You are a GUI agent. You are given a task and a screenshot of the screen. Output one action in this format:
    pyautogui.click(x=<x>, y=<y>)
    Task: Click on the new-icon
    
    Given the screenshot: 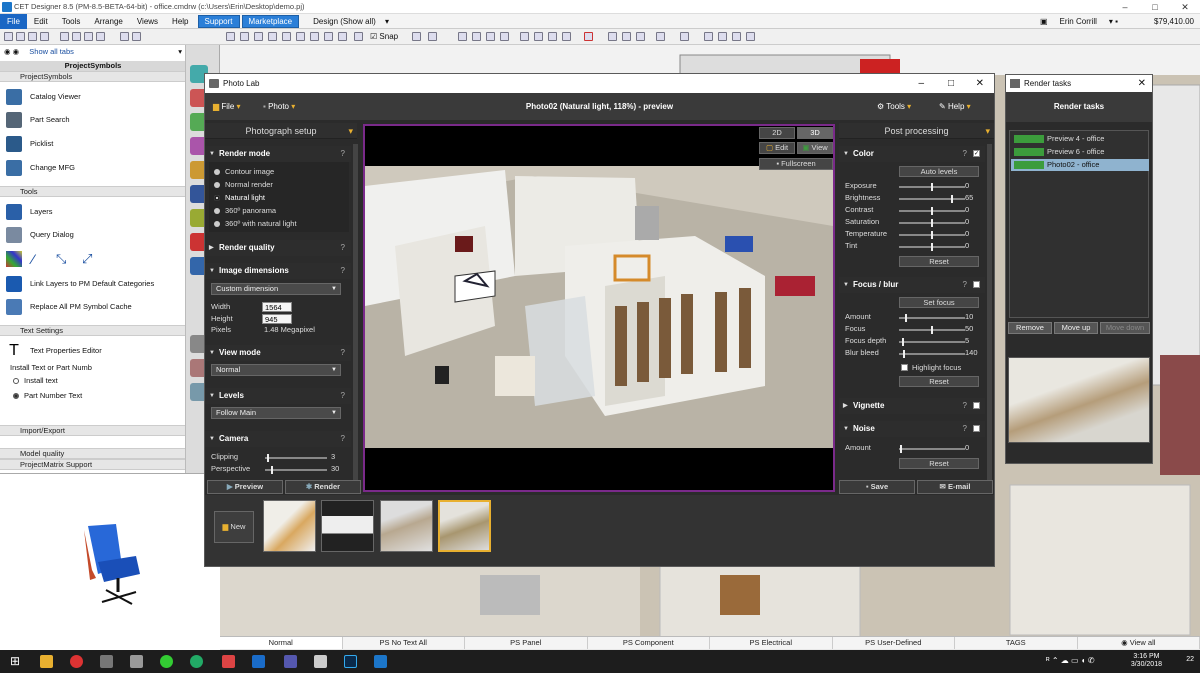 What is the action you would take?
    pyautogui.click(x=8, y=36)
    